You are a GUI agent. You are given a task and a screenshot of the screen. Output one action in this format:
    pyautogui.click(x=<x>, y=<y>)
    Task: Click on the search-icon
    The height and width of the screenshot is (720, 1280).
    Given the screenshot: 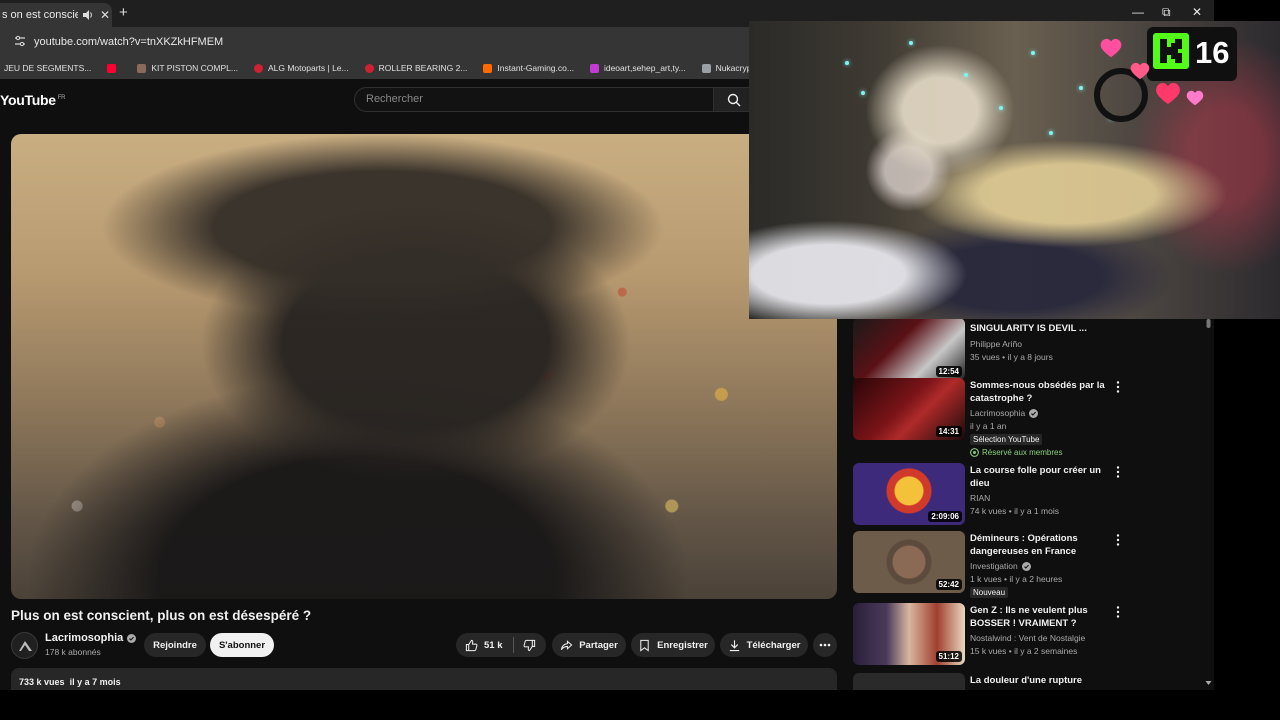 What is the action you would take?
    pyautogui.click(x=734, y=100)
    